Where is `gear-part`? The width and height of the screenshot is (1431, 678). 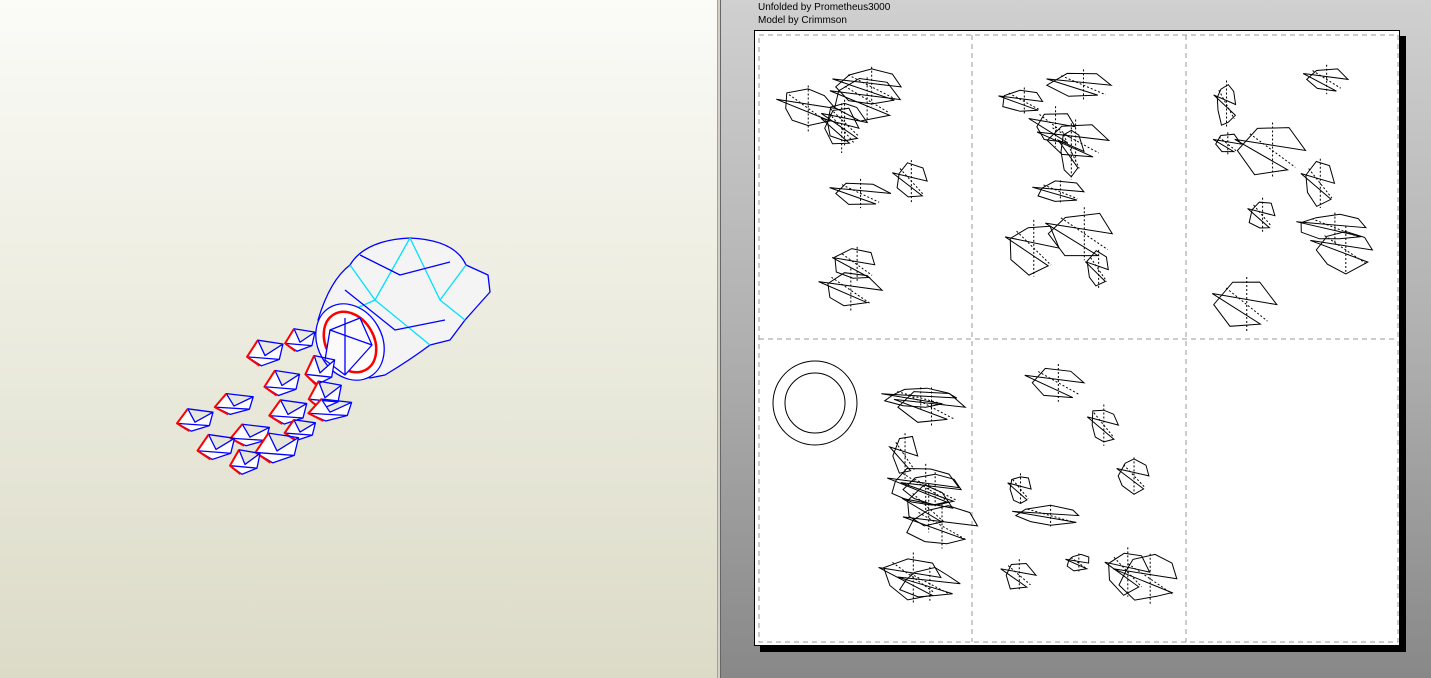
gear-part is located at coordinates (815, 403).